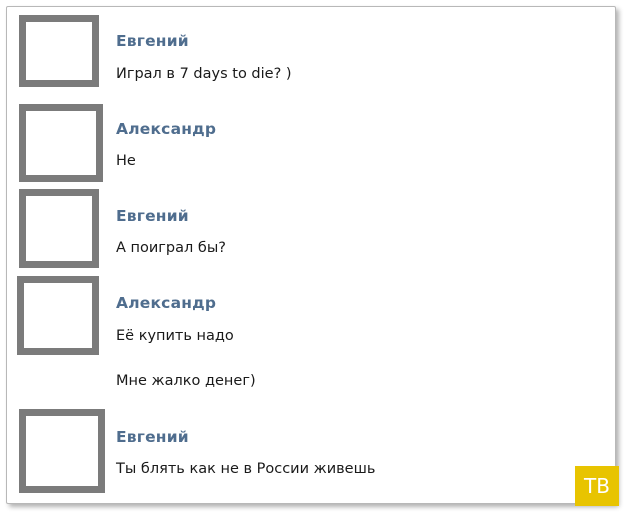  I want to click on watermark-badge: ТВ, so click(597, 486).